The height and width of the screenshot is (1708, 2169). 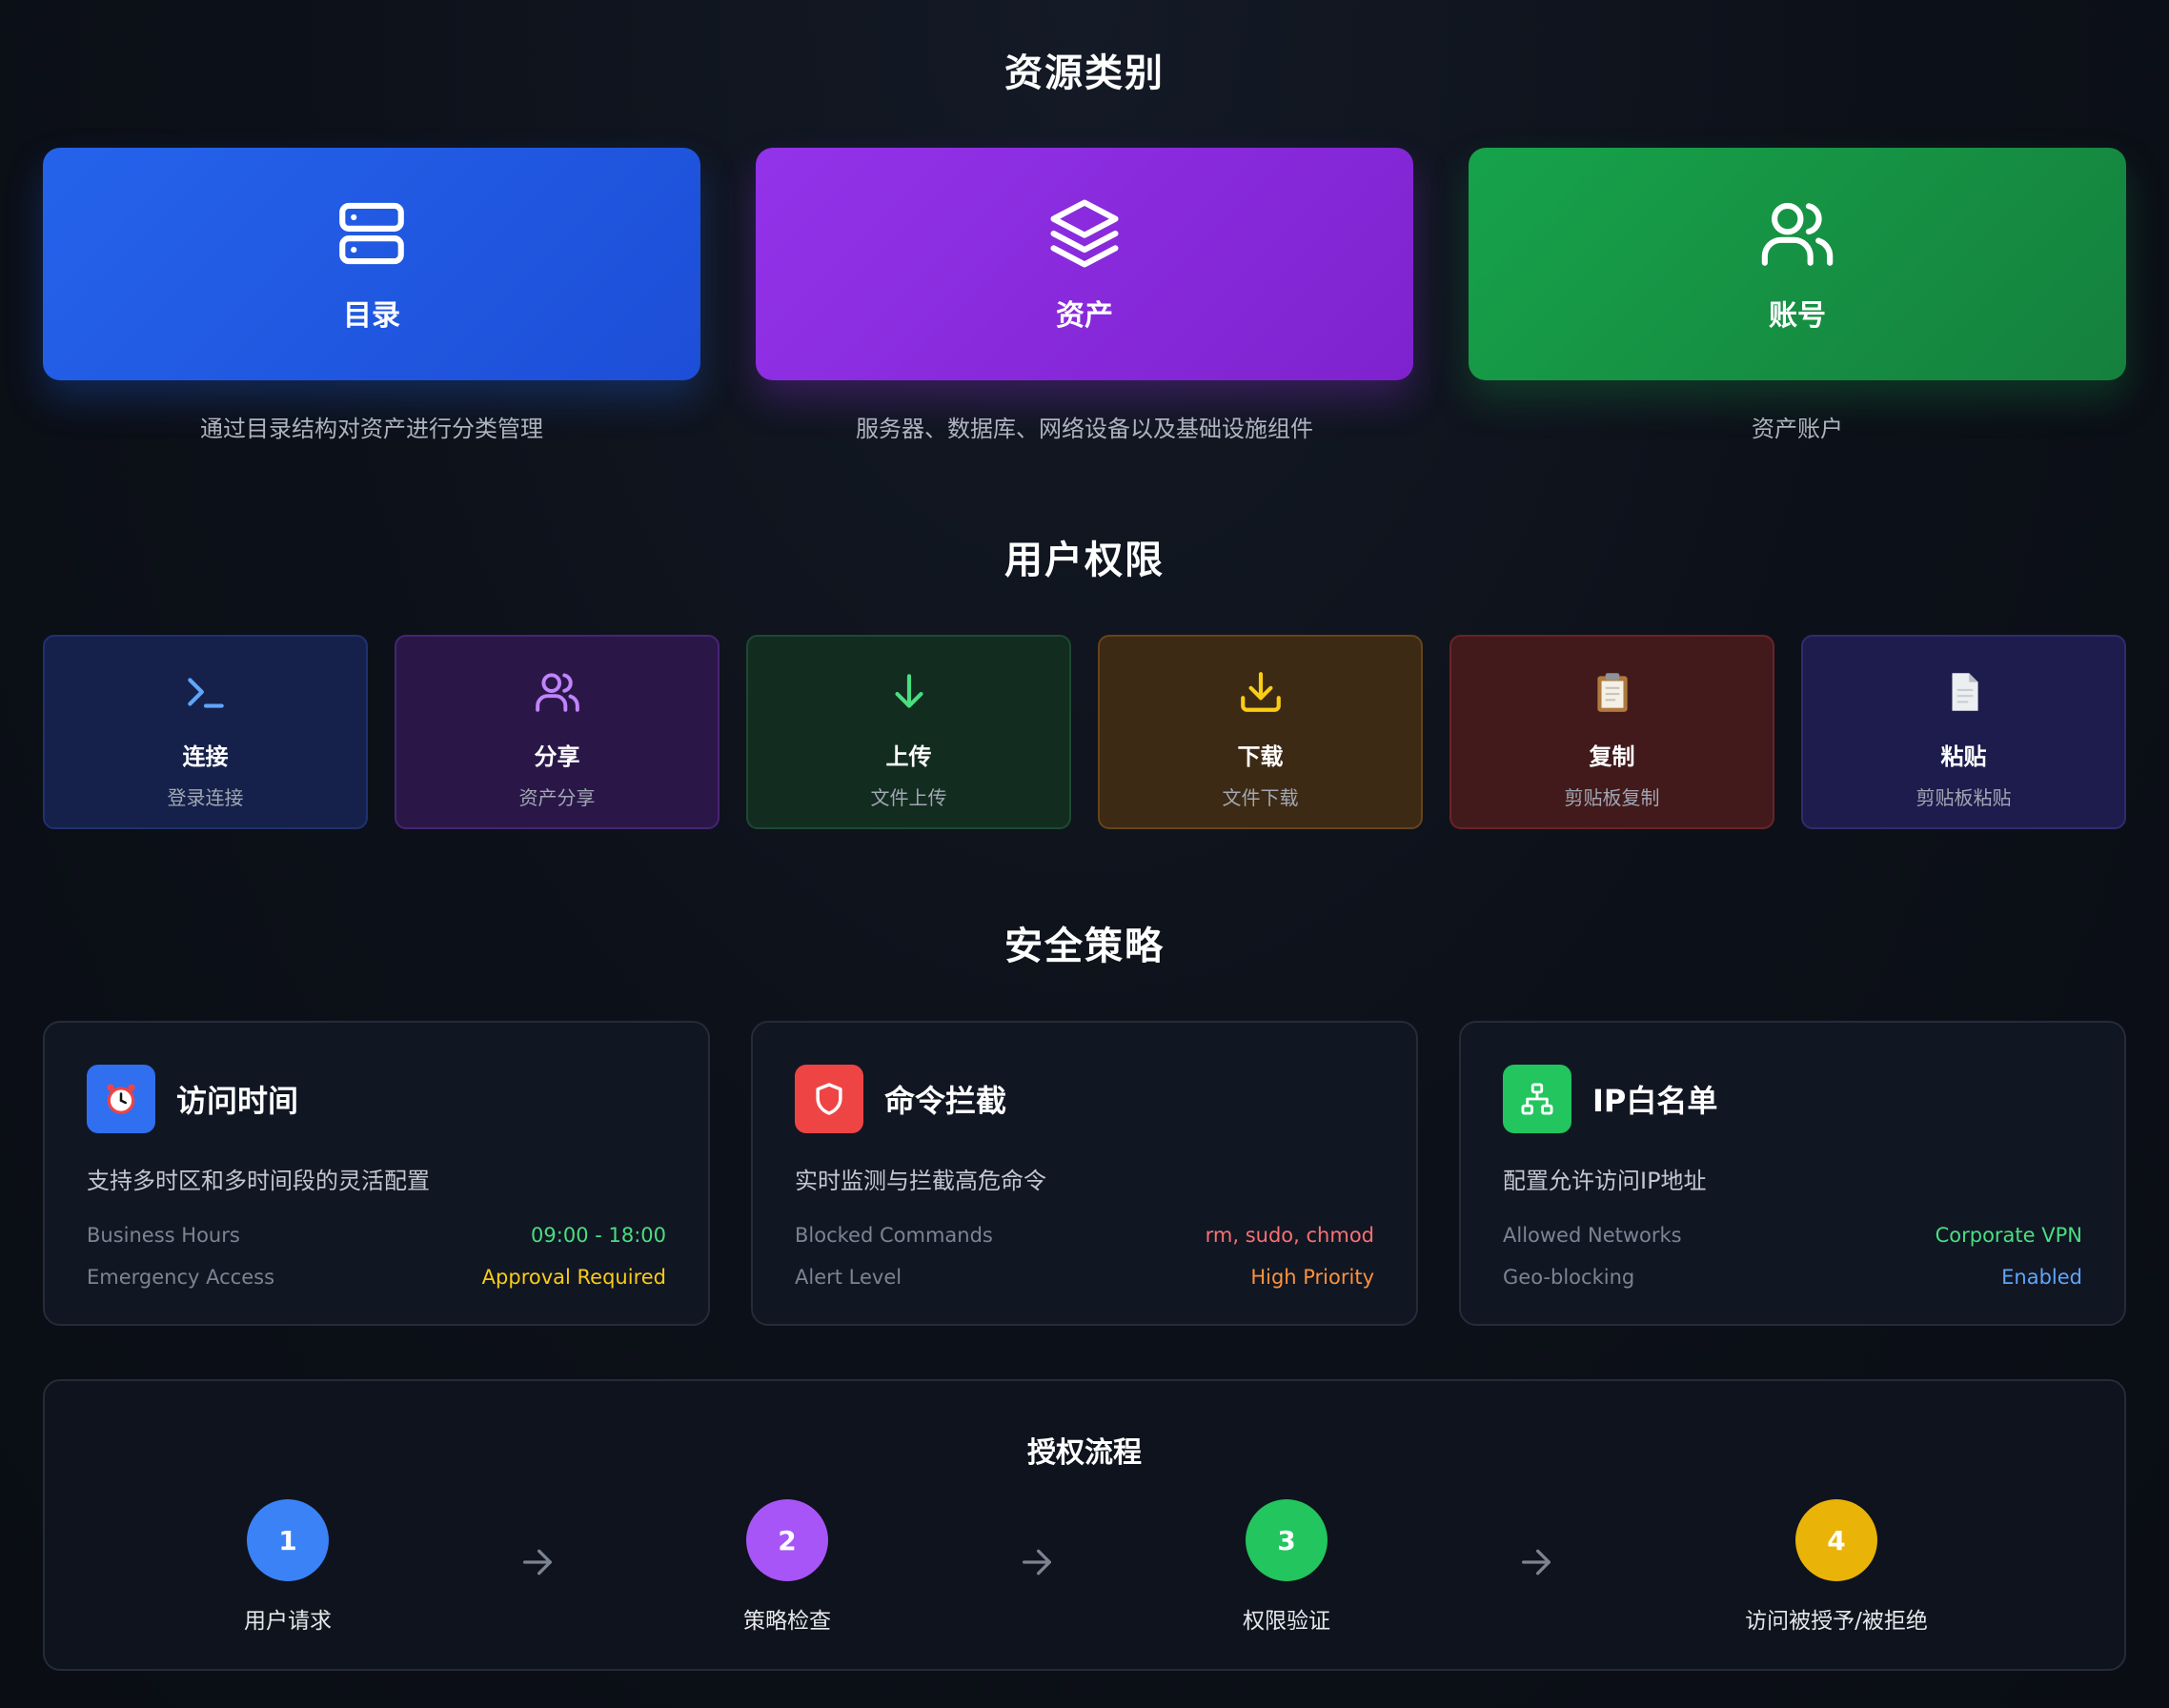 I want to click on policy-row-value: Enabled, so click(x=2041, y=1277).